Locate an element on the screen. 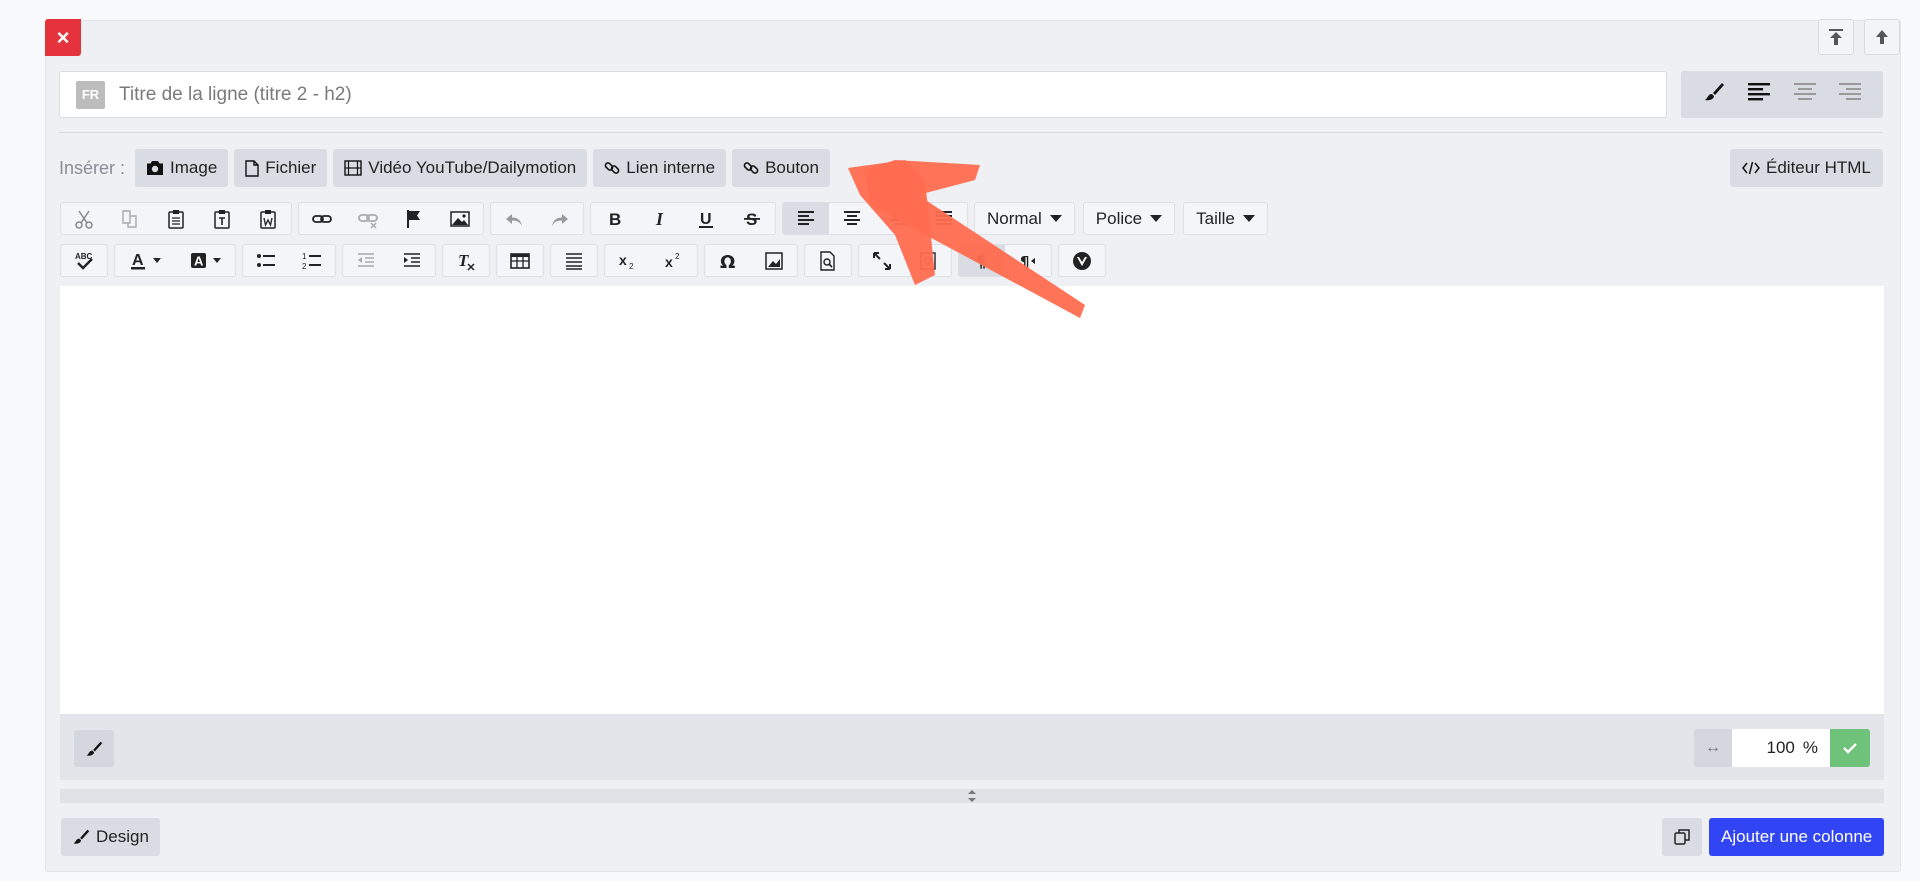 Image resolution: width=1920 pixels, height=881 pixels. paste-button is located at coordinates (176, 218).